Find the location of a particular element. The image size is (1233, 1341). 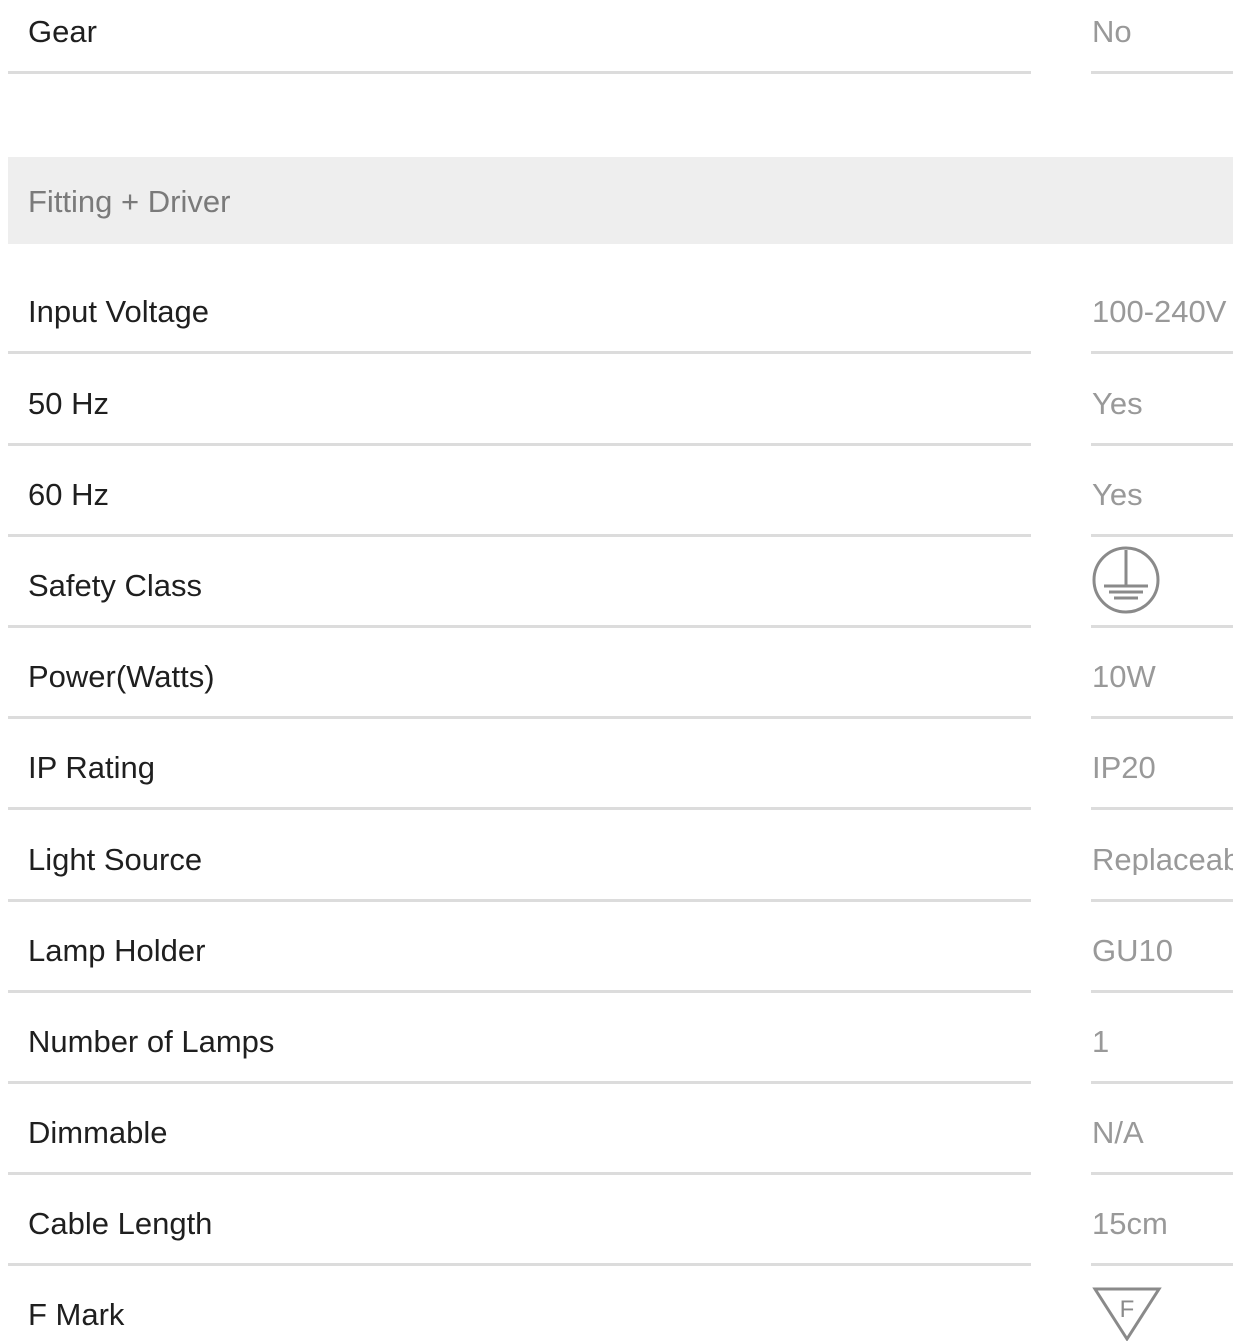

spec-label: Cable Length is located at coordinates (120, 1223).